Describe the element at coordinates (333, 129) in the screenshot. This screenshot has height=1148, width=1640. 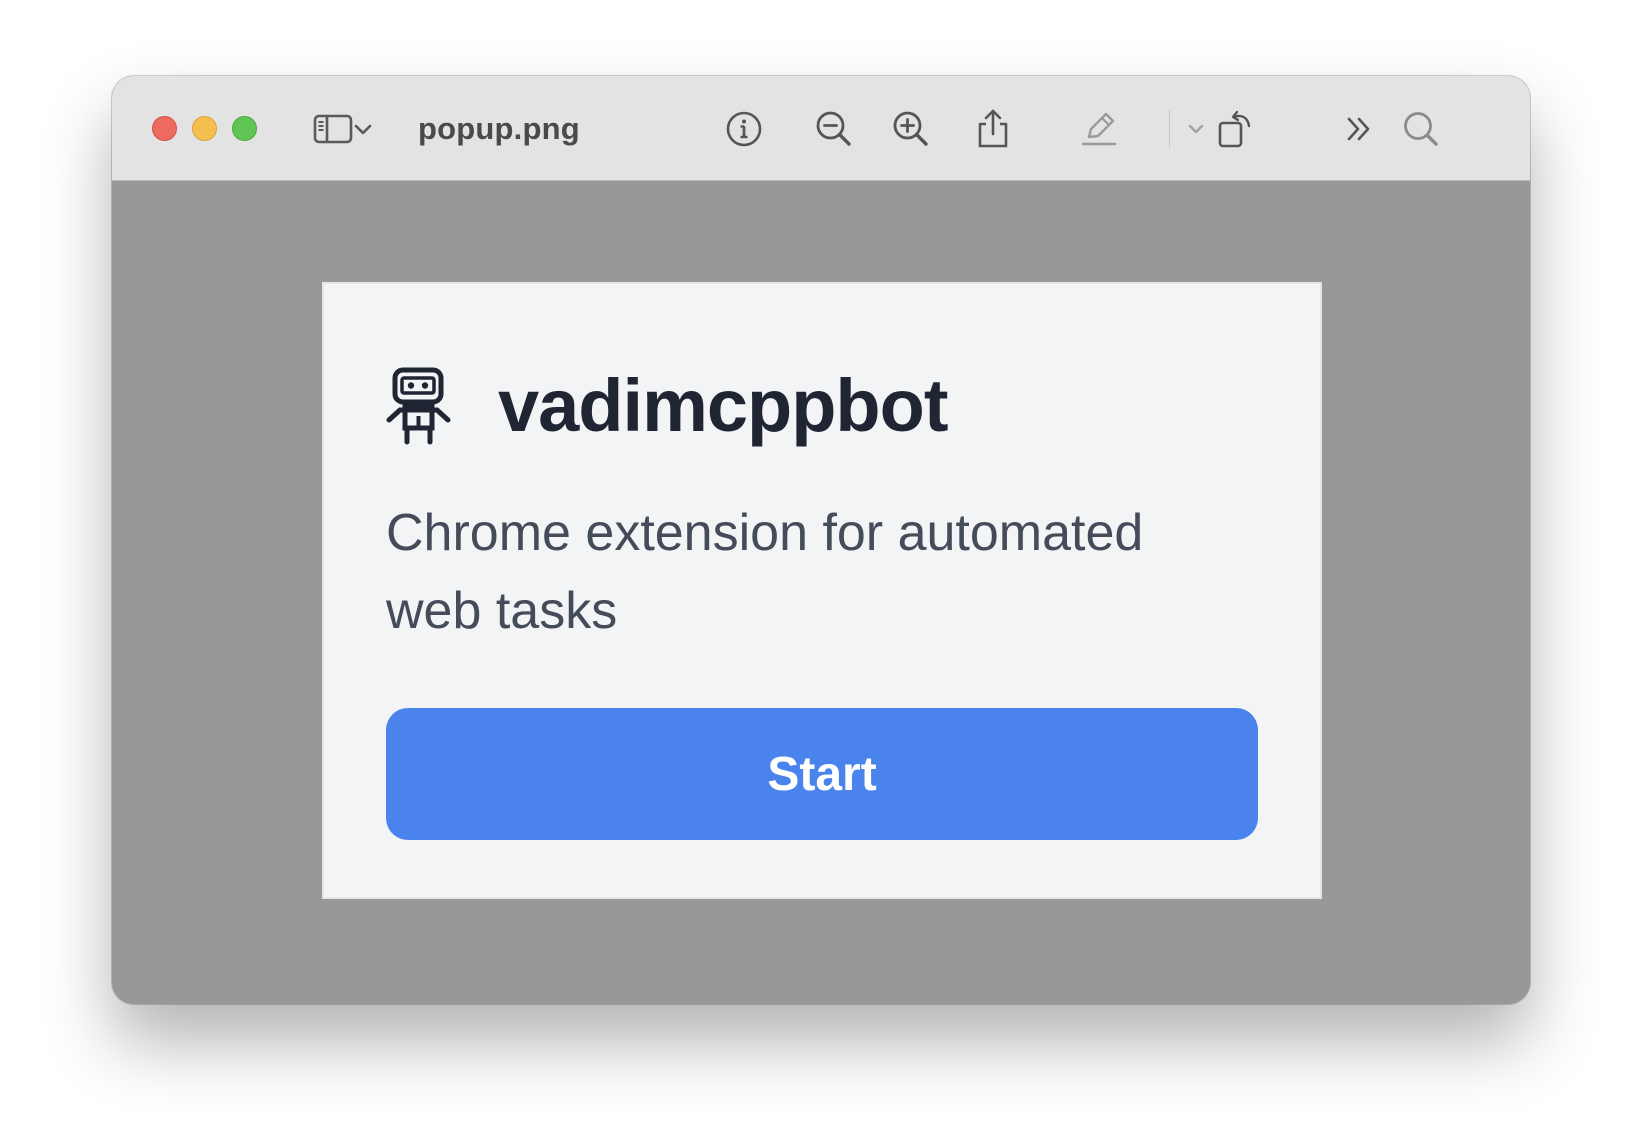
I see `sidebar-icon` at that location.